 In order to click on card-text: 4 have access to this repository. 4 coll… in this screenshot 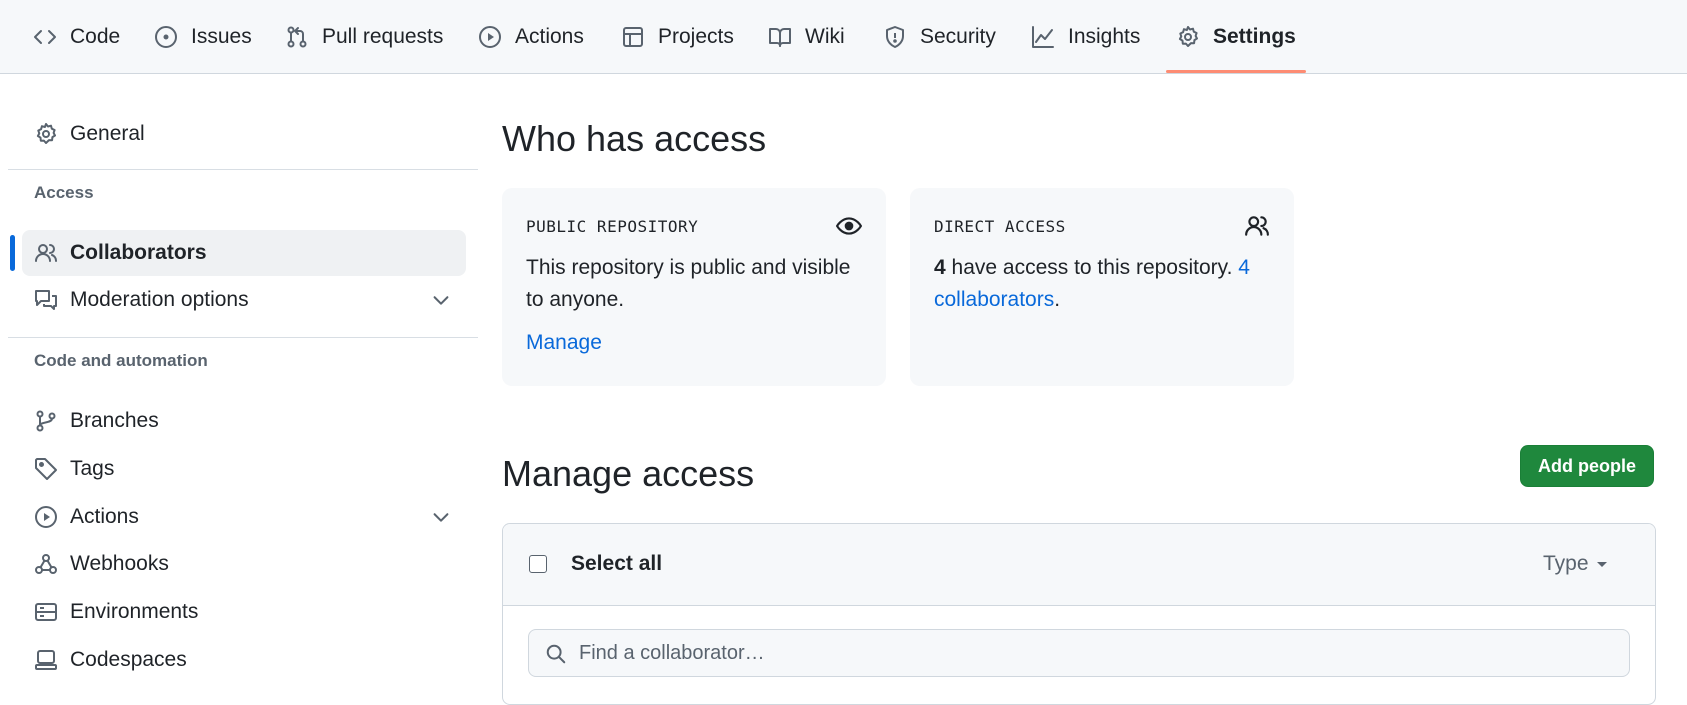, I will do `click(1104, 284)`.